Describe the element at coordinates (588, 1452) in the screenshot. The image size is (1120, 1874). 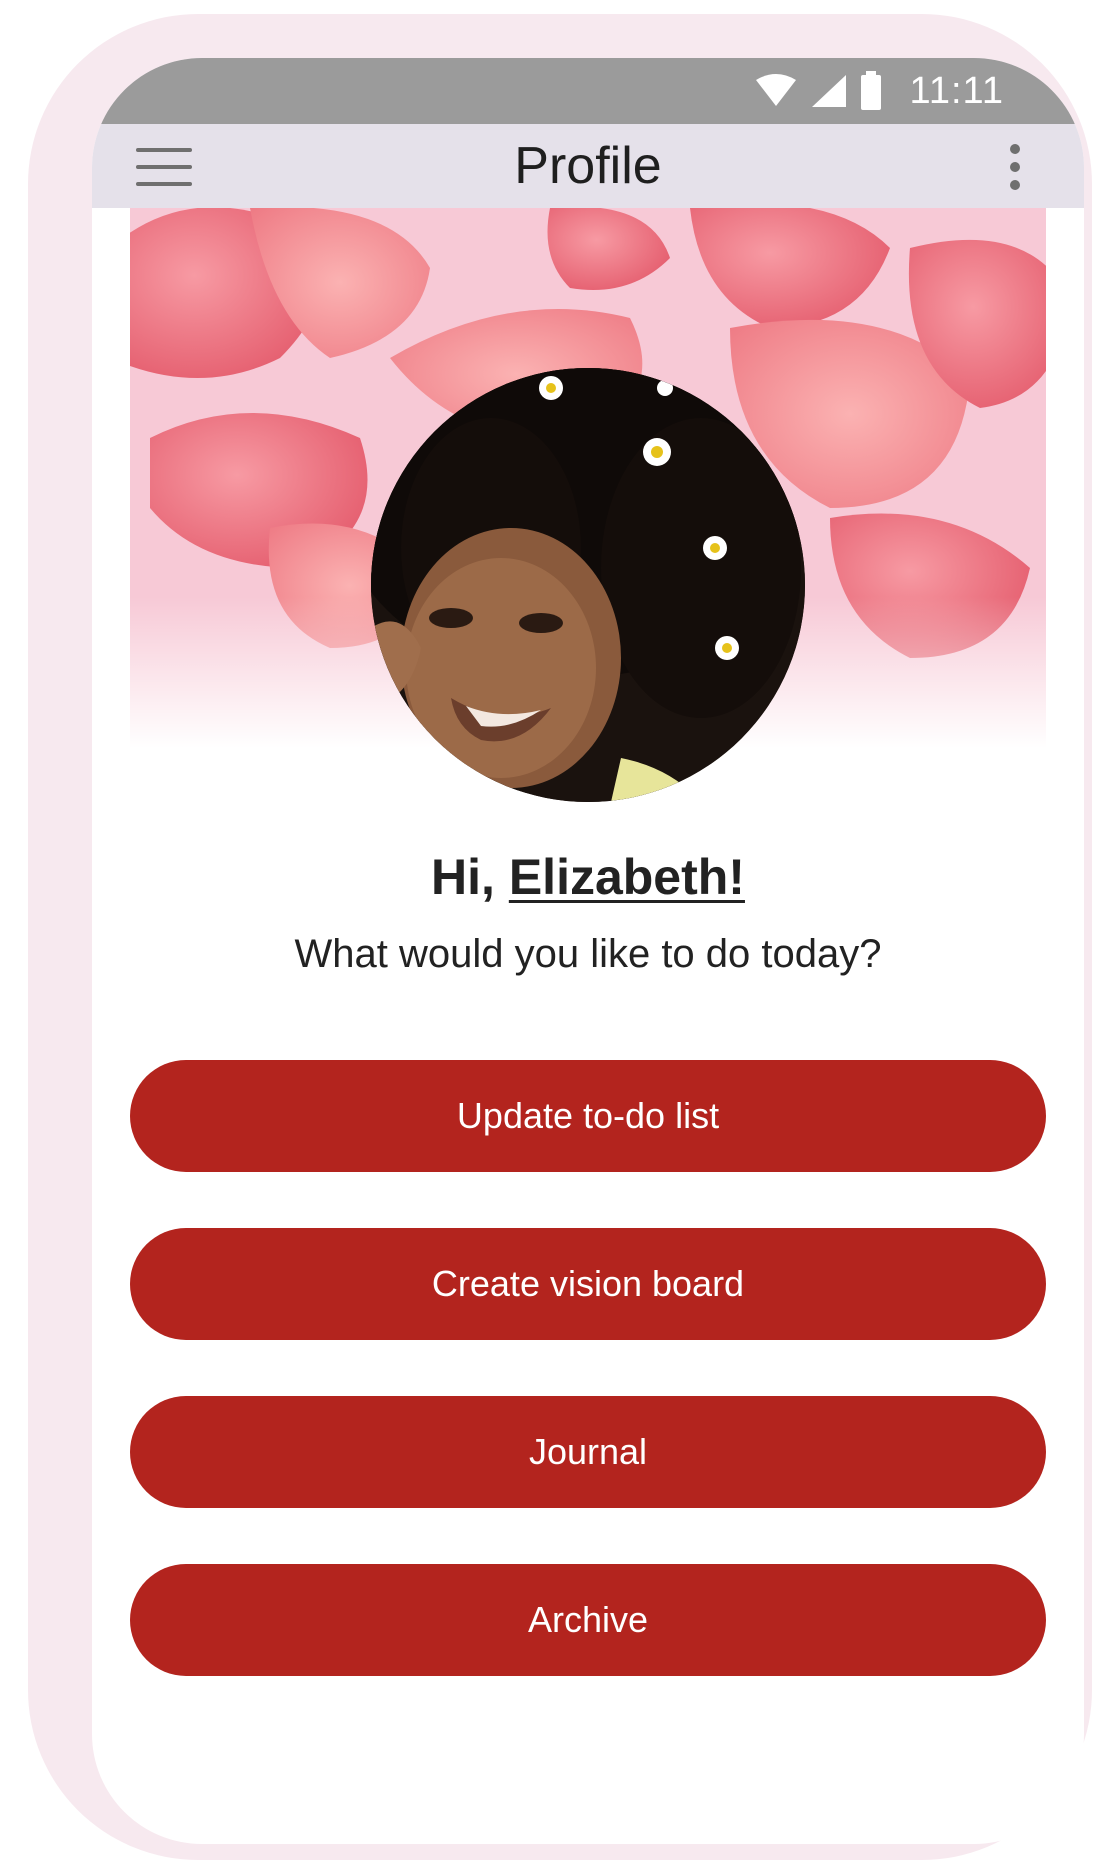
I see `journal-button: Journal` at that location.